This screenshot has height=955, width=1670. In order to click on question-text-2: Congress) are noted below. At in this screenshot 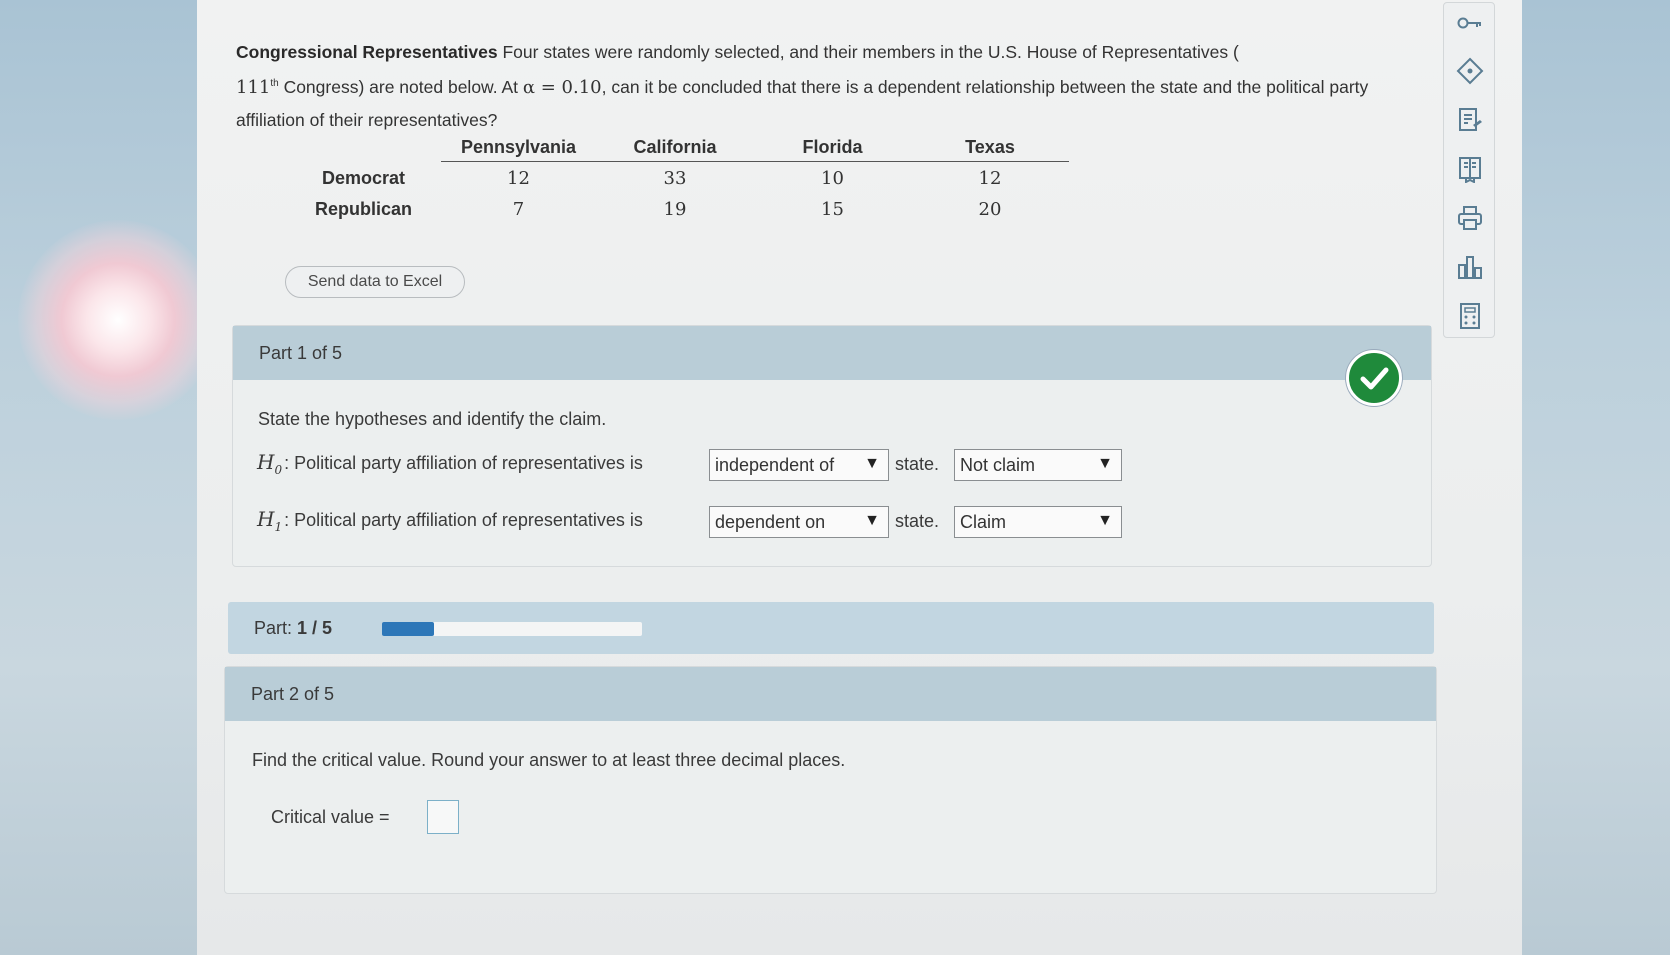, I will do `click(400, 86)`.